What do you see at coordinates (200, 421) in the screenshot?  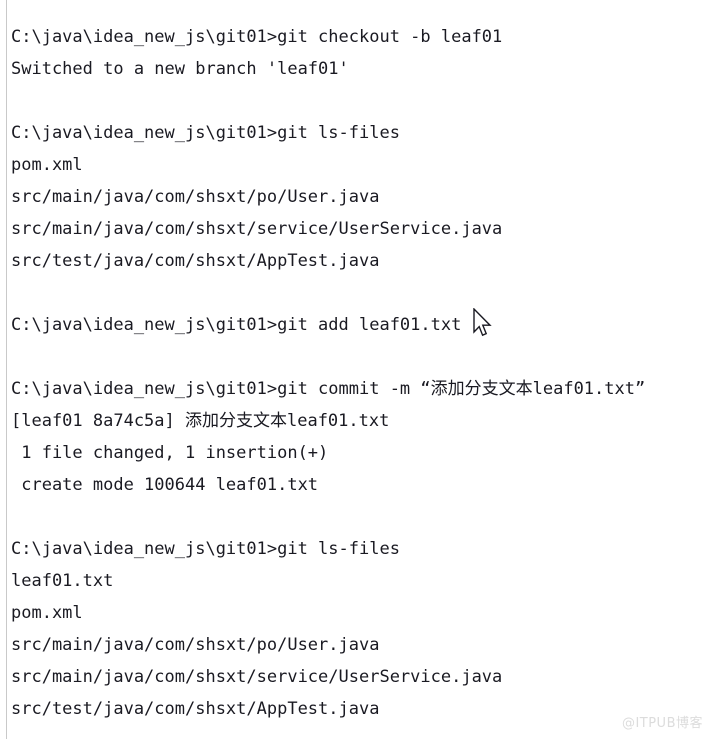 I see `console-line-output: [leaf01 8a74c5a] 添加分支文本leaf01.txt` at bounding box center [200, 421].